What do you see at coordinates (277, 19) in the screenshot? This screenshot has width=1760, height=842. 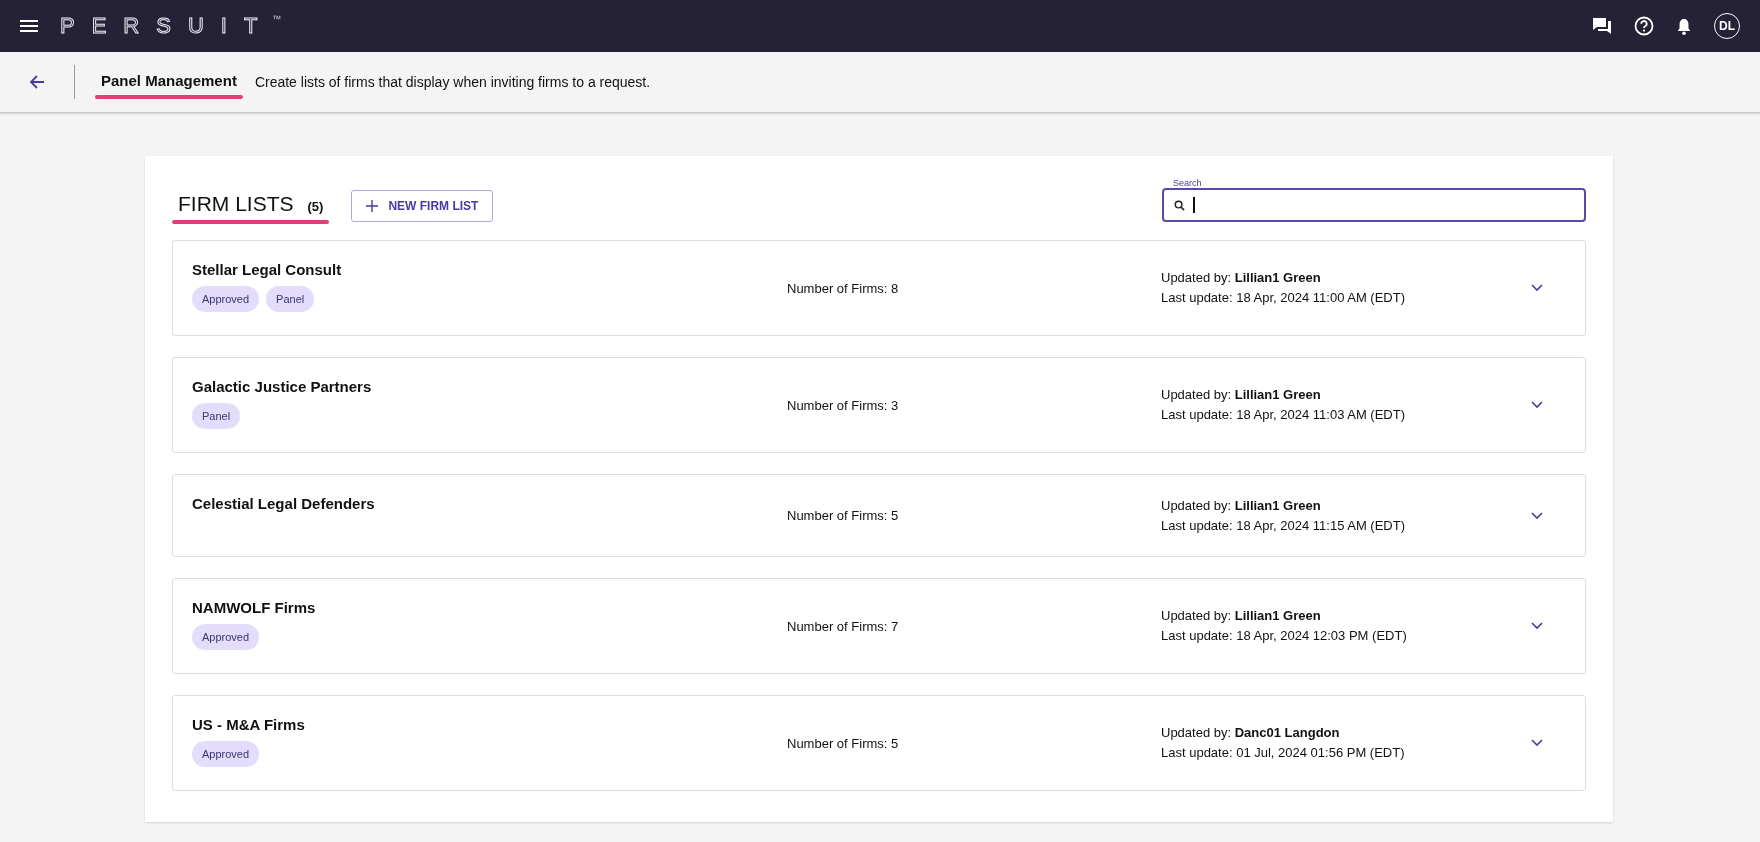 I see `trademark: ™` at bounding box center [277, 19].